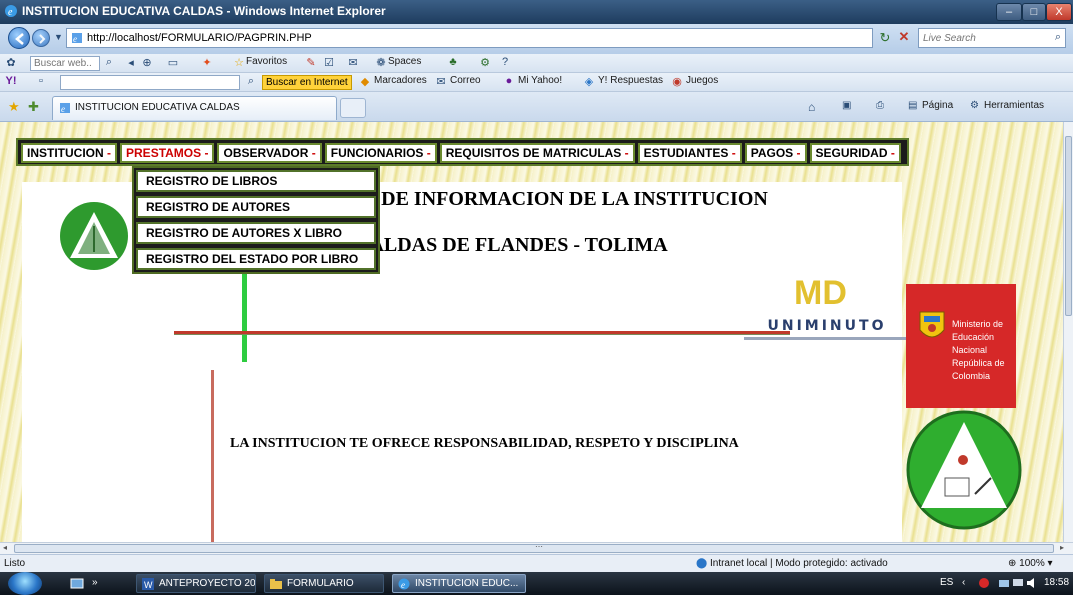 The width and height of the screenshot is (1073, 595). What do you see at coordinates (404, 63) in the screenshot?
I see `spaces-button: Spaces` at bounding box center [404, 63].